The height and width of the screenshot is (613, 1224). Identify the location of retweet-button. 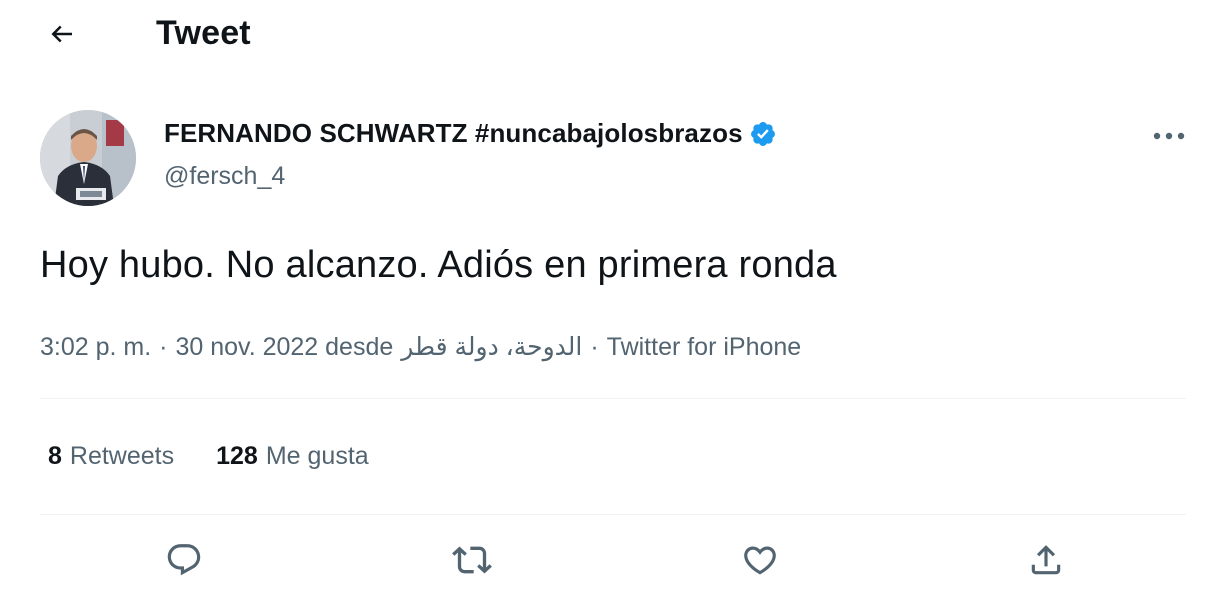
(472, 560).